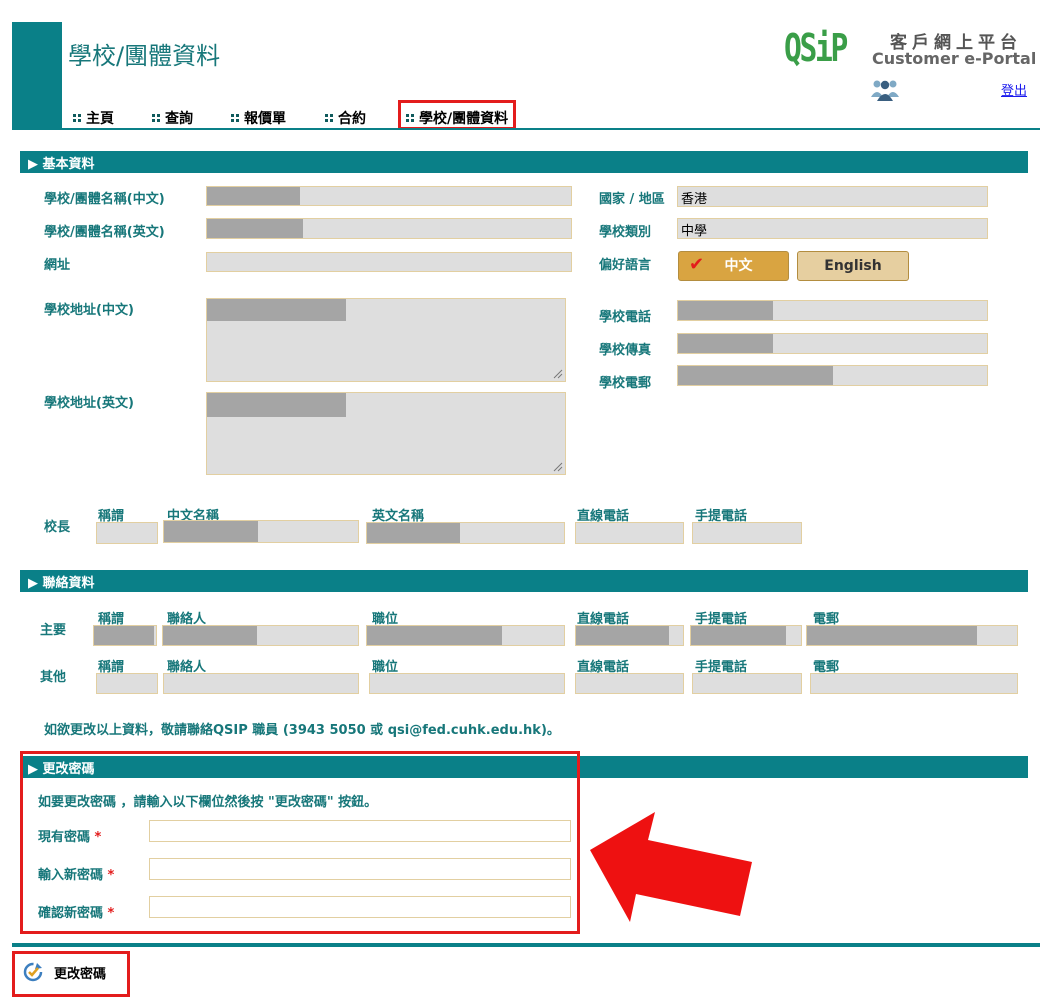 This screenshot has height=998, width=1040. I want to click on address-en-label: 學校地址(英文), so click(89, 403).